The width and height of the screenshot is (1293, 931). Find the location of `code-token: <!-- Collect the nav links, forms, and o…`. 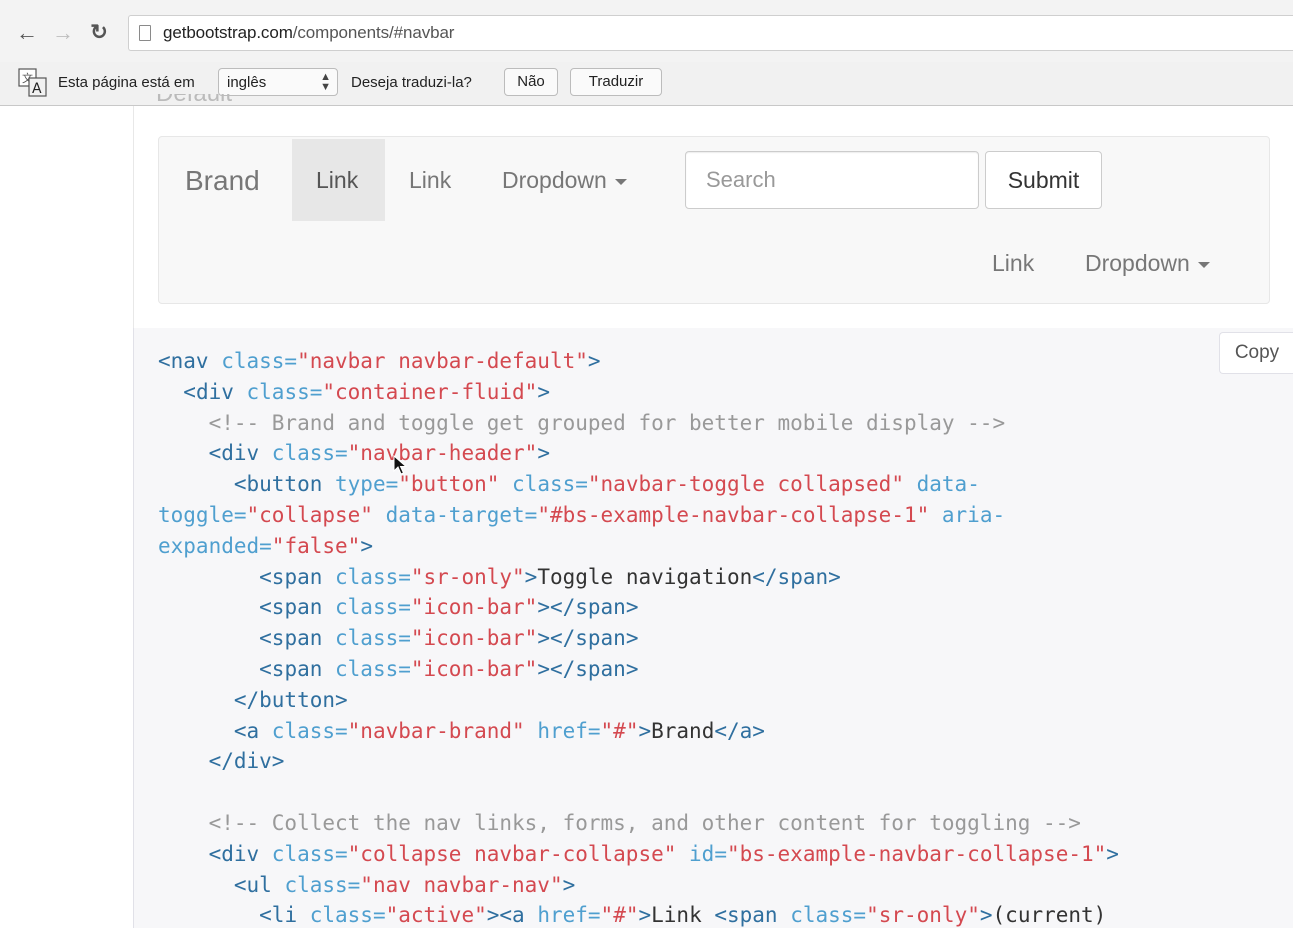

code-token: <!-- Collect the nav links, forms, and o… is located at coordinates (644, 822).